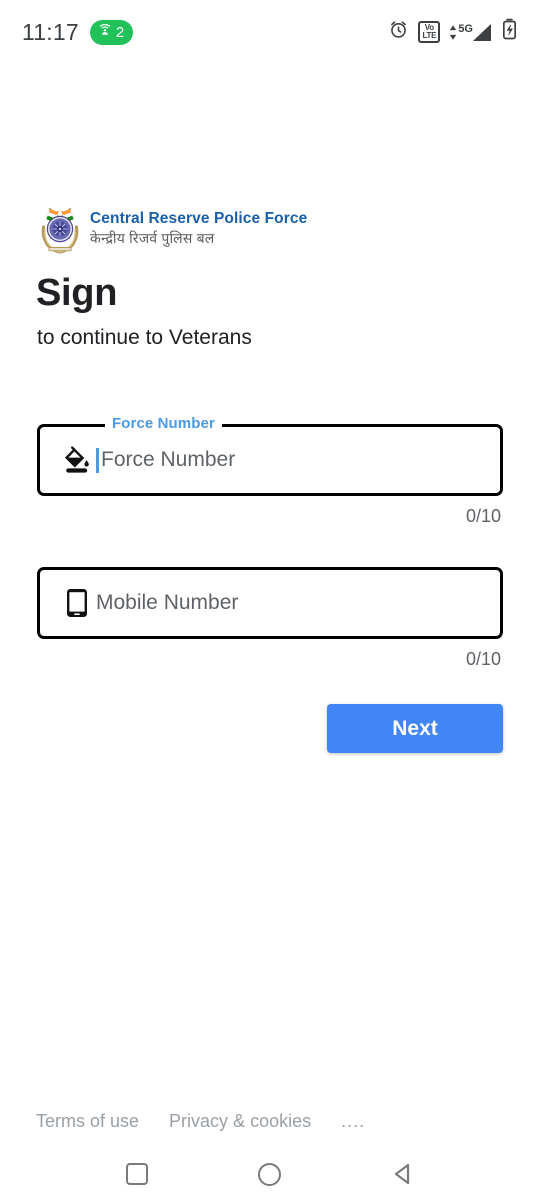 The image size is (540, 1200). I want to click on force-number-input: Force Number Force Number, so click(270, 456).